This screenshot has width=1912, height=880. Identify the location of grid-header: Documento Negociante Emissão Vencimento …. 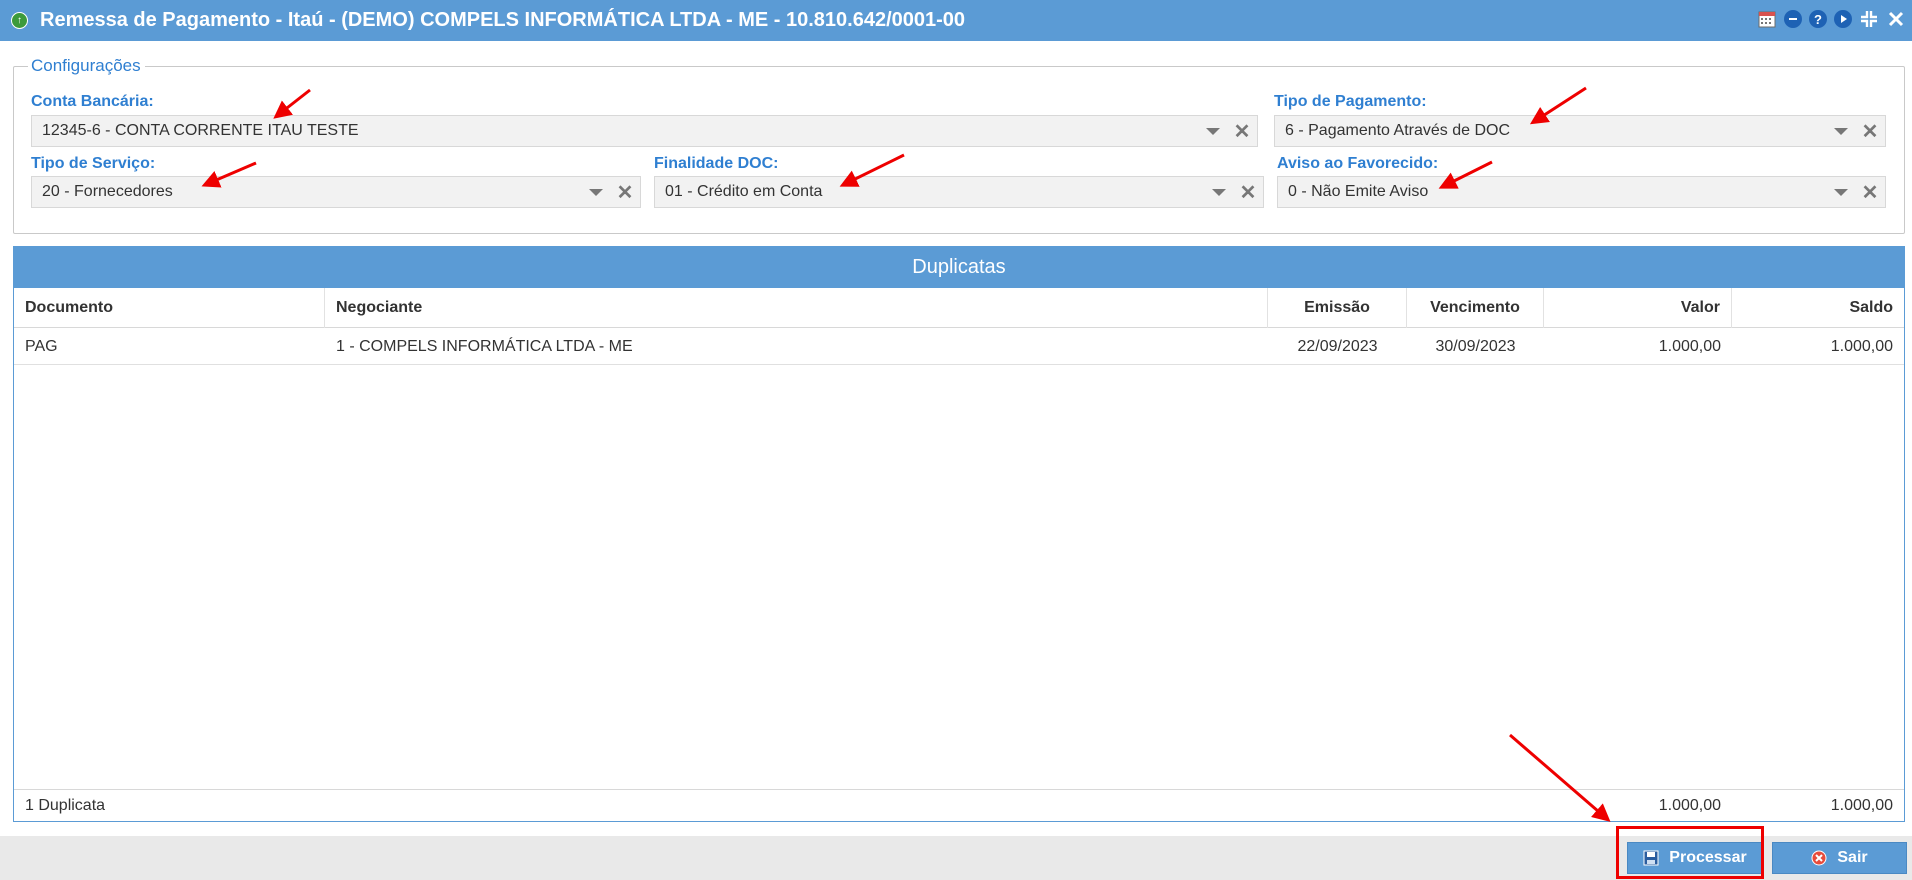
(959, 308).